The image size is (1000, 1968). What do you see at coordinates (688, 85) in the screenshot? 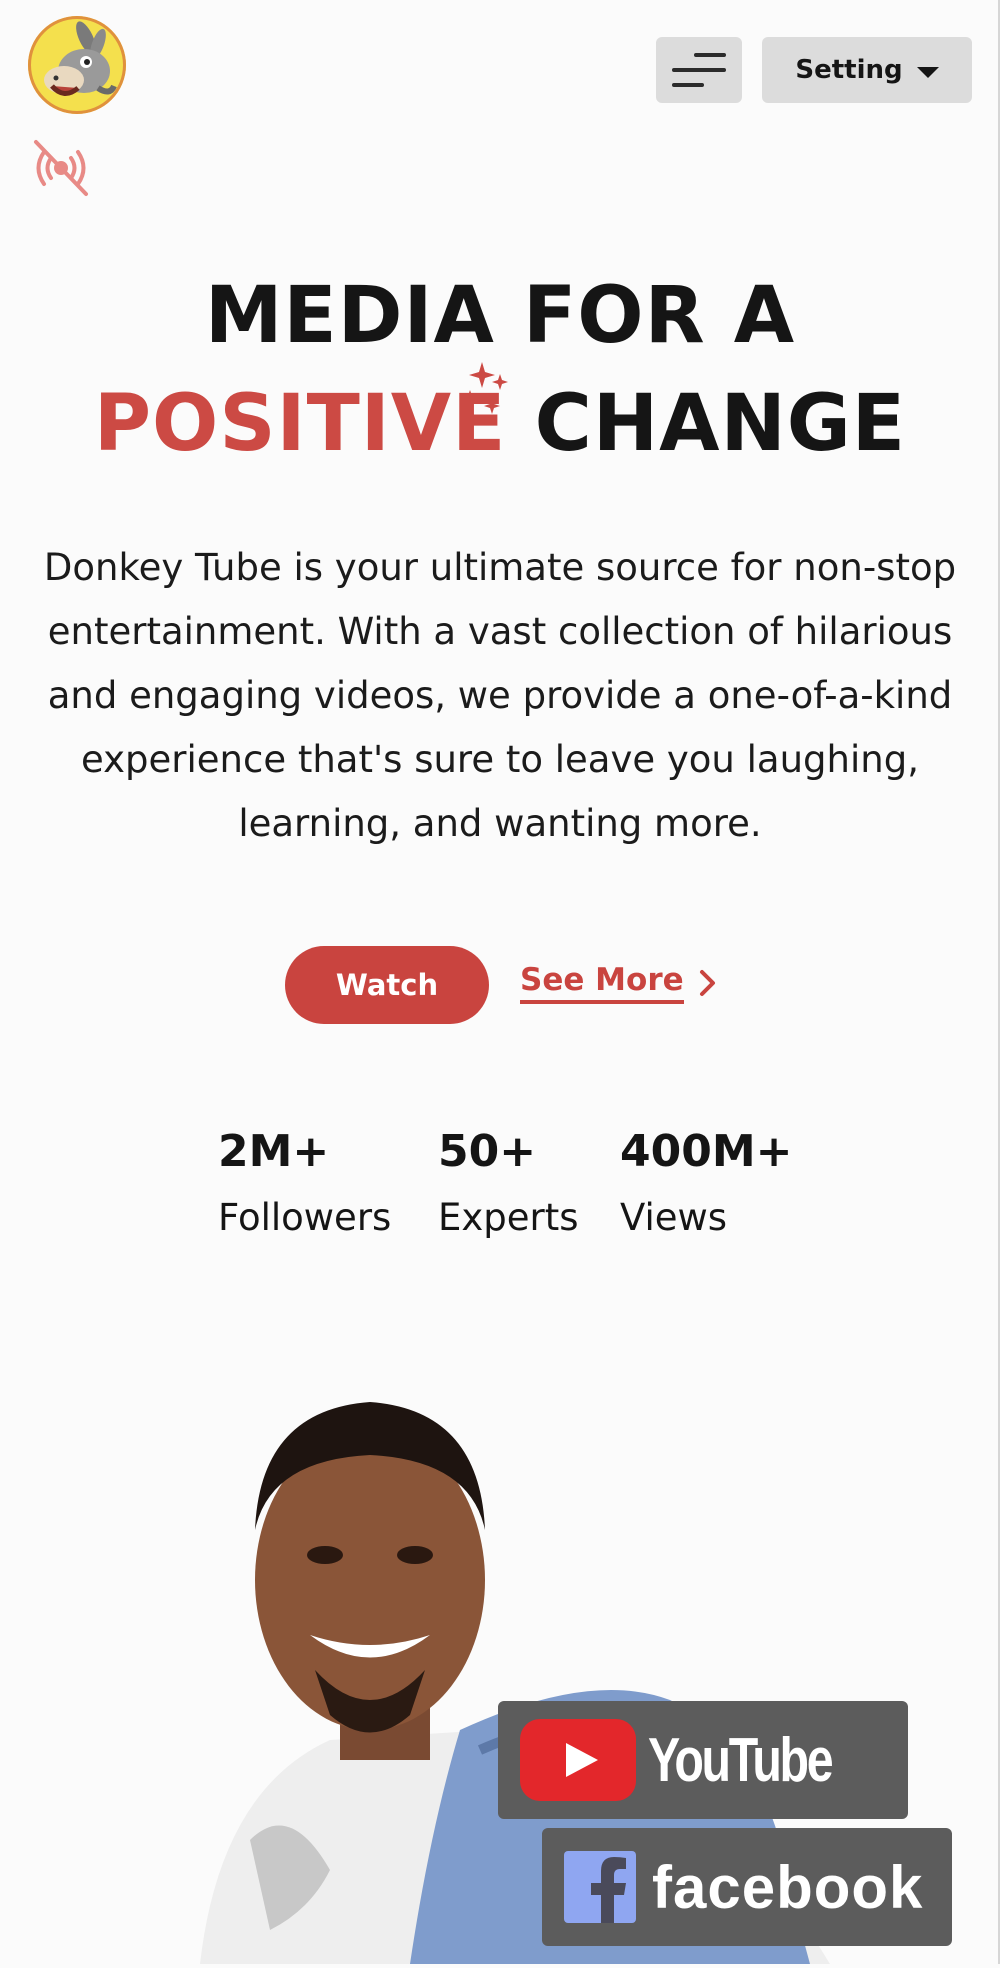
I see `menu-line-bottom` at bounding box center [688, 85].